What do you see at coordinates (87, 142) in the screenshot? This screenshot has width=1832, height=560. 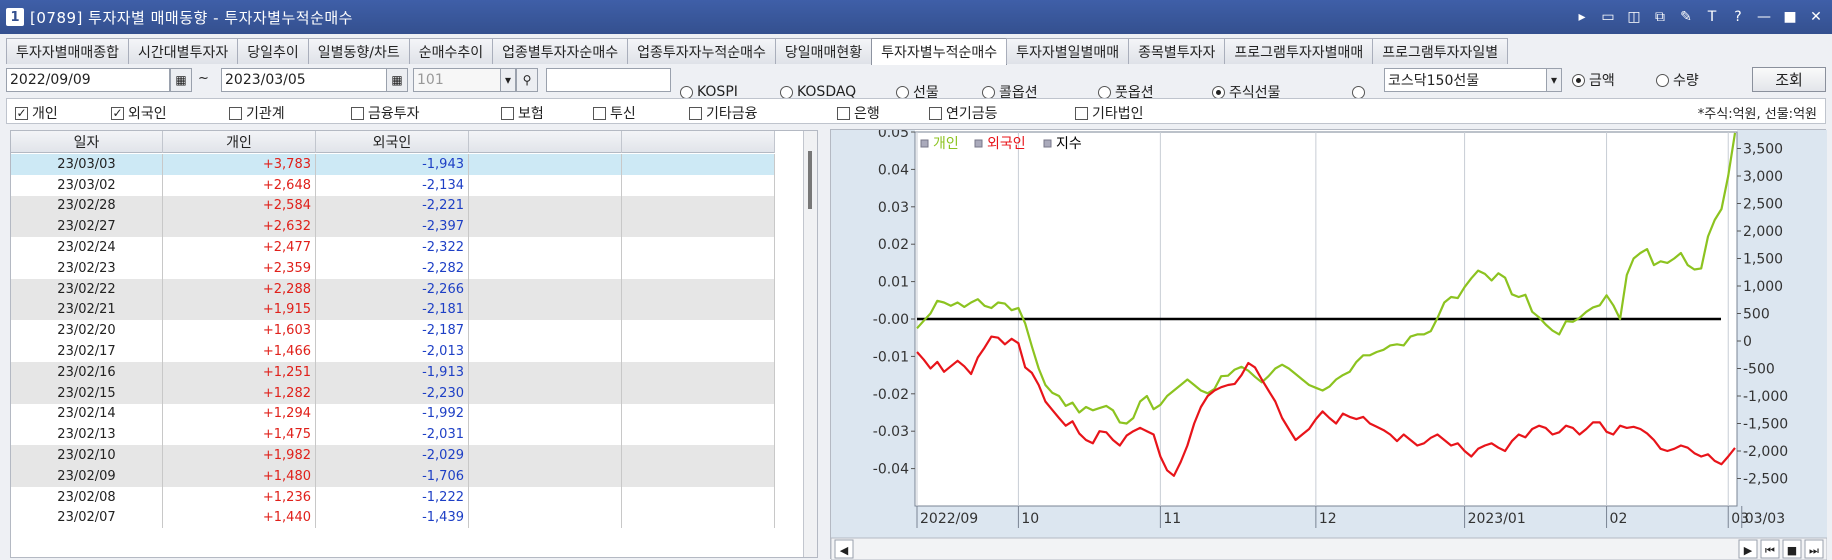 I see `column-header: 일자` at bounding box center [87, 142].